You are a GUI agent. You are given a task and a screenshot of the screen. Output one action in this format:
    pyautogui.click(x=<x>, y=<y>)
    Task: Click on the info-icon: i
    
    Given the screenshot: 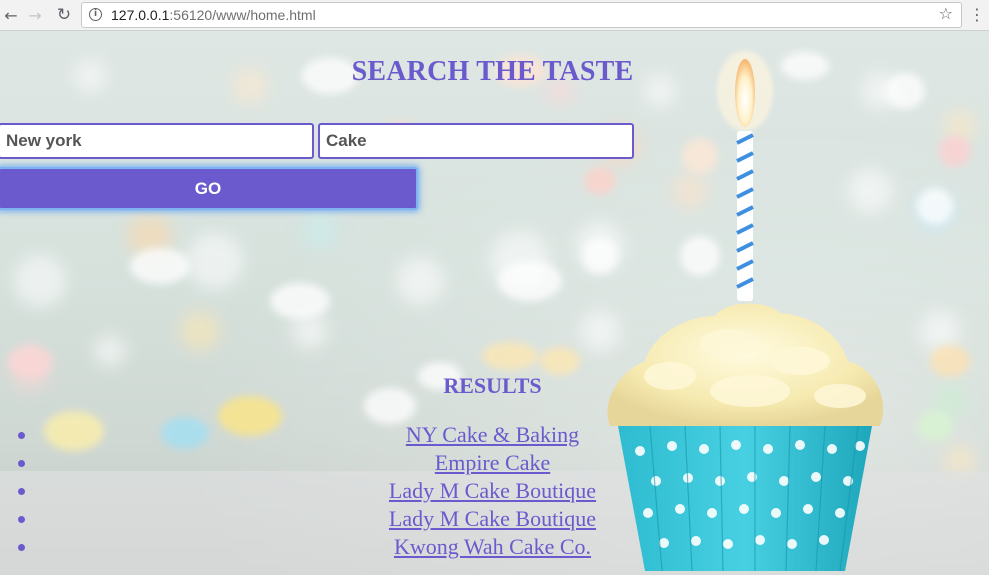 What is the action you would take?
    pyautogui.click(x=95, y=14)
    